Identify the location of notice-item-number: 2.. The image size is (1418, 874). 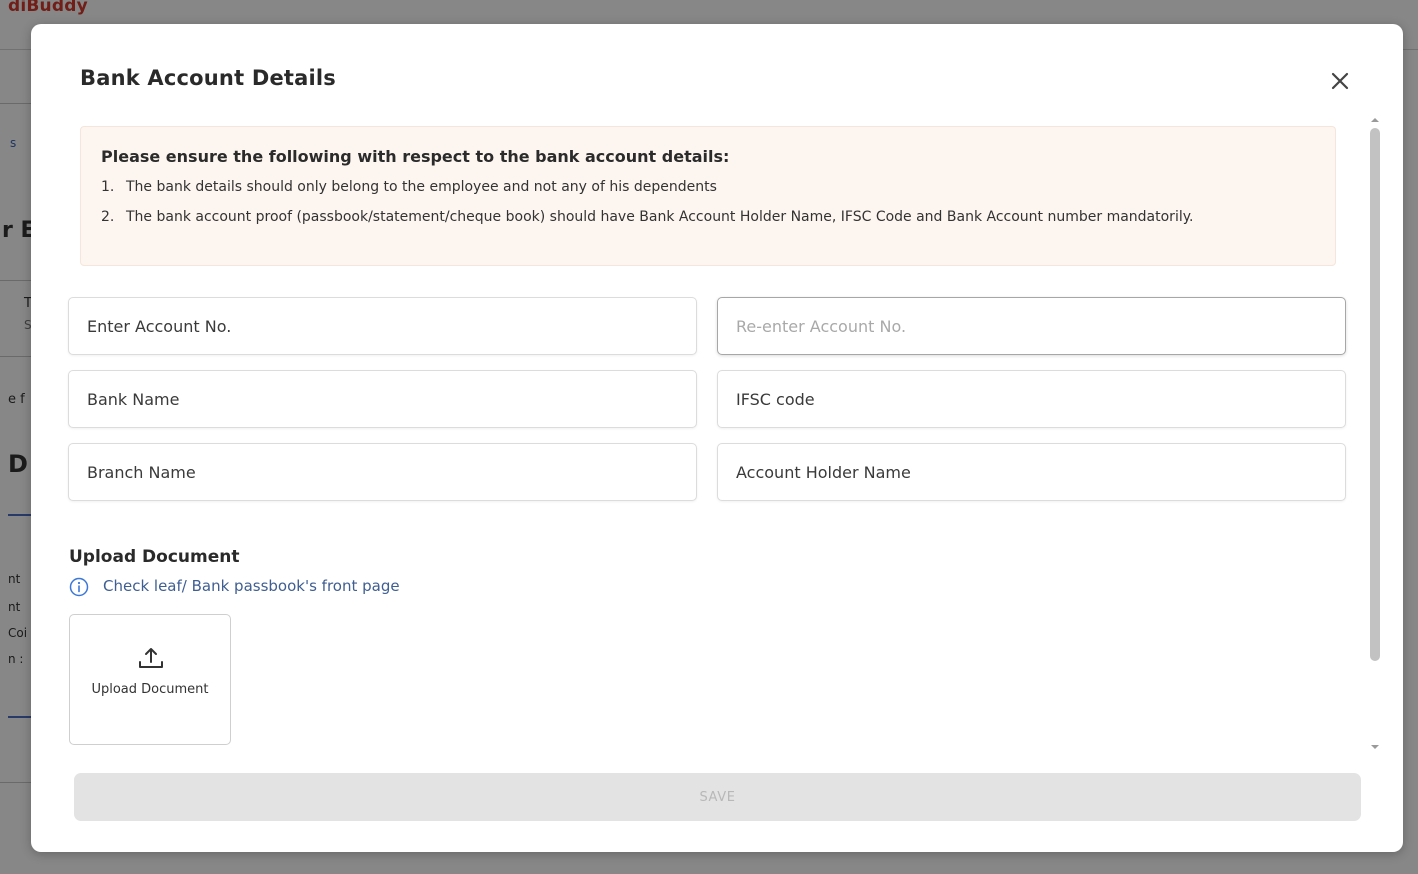
(108, 217).